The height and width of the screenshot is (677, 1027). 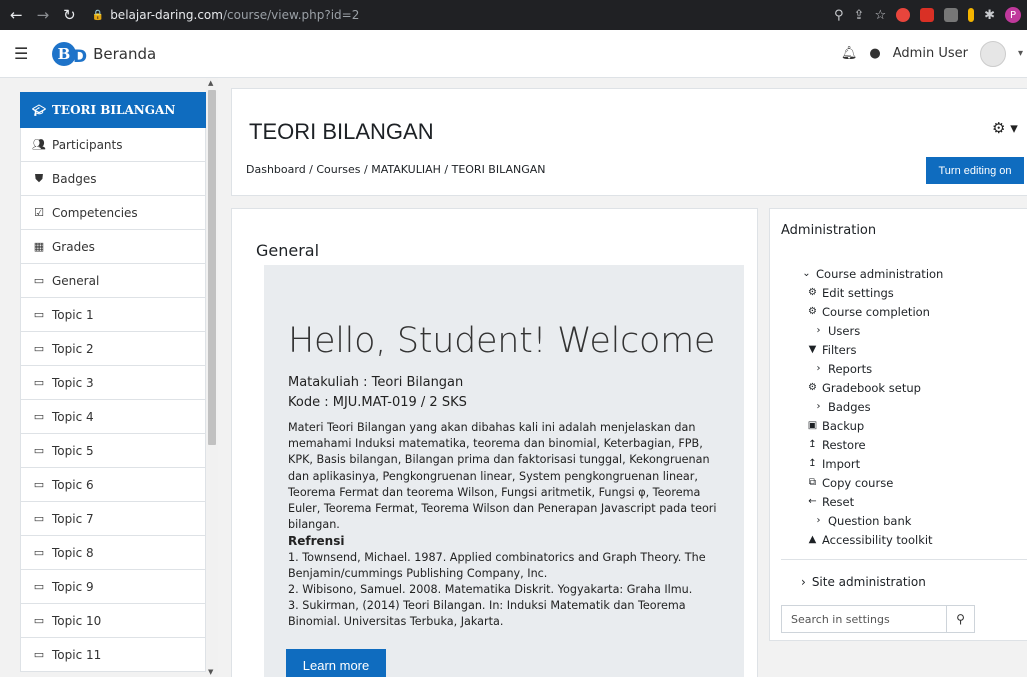 I want to click on admin-users: › Users, so click(x=872, y=330).